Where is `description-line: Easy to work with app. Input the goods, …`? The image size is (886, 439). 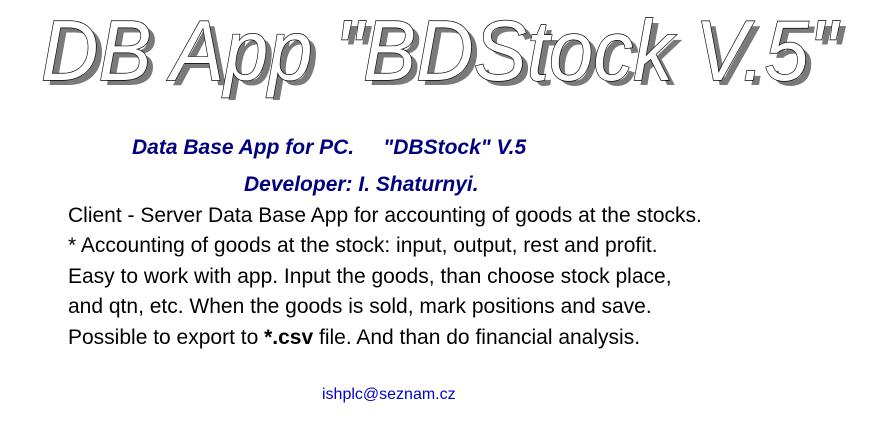
description-line: Easy to work with app. Input the goods, … is located at coordinates (370, 276).